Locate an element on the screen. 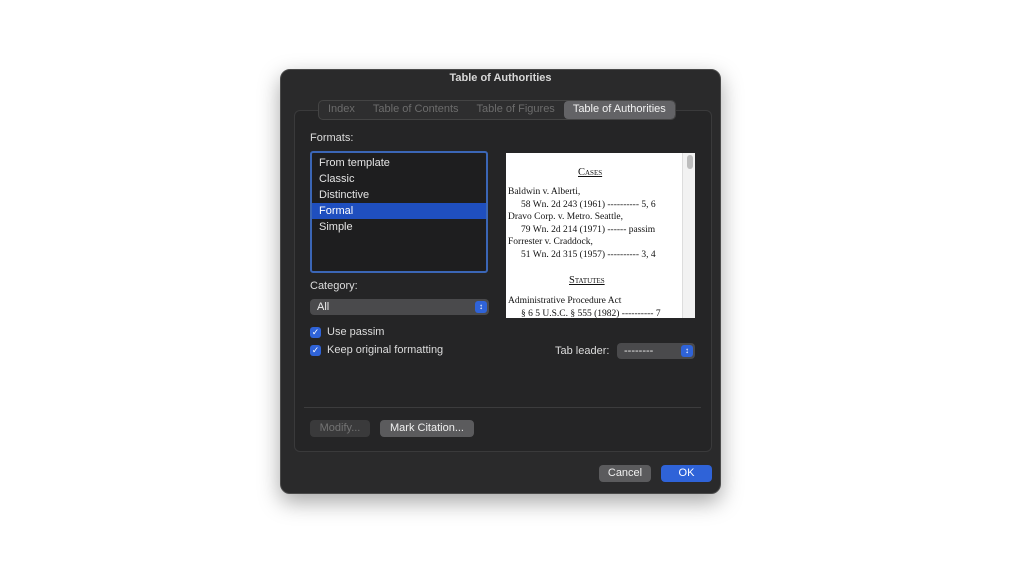 This screenshot has width=1024, height=576. category-label: Category: is located at coordinates (334, 286).